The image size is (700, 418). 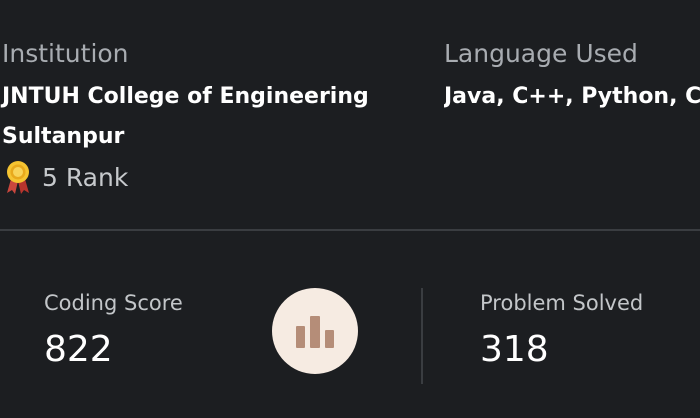 I want to click on problems-solved-block: Problem Solved 318, so click(x=561, y=330).